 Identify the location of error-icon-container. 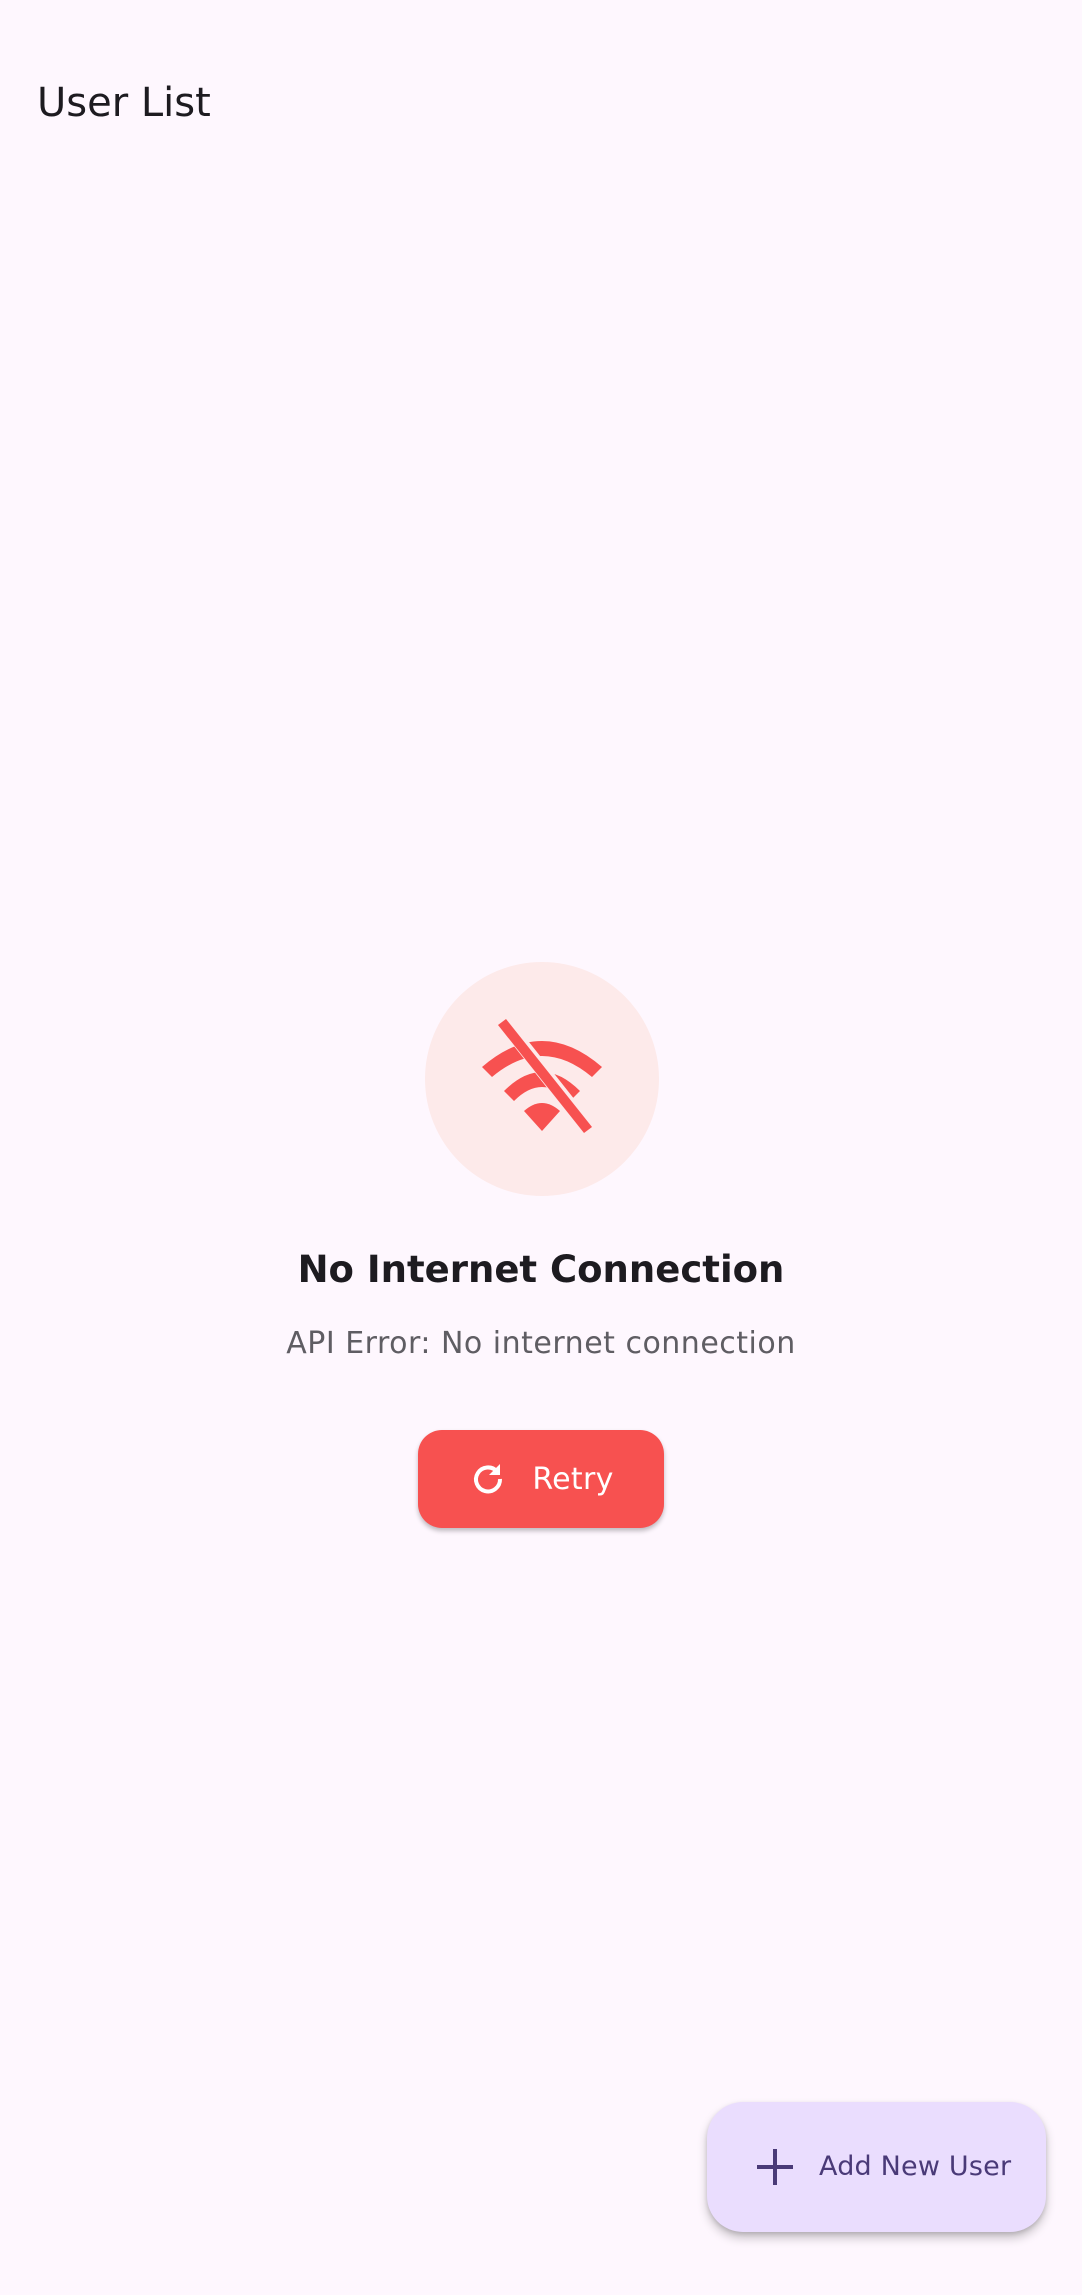
(542, 1079).